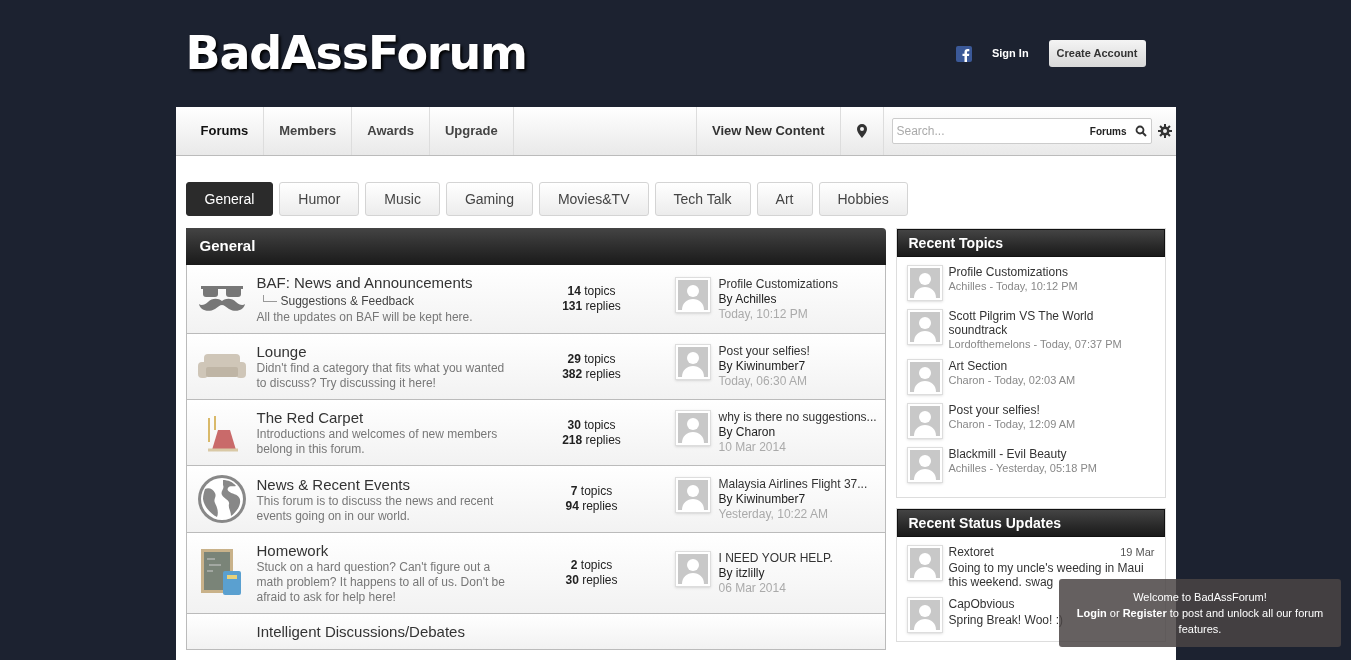  What do you see at coordinates (1013, 272) in the screenshot?
I see `topic-title: Profile Customizations` at bounding box center [1013, 272].